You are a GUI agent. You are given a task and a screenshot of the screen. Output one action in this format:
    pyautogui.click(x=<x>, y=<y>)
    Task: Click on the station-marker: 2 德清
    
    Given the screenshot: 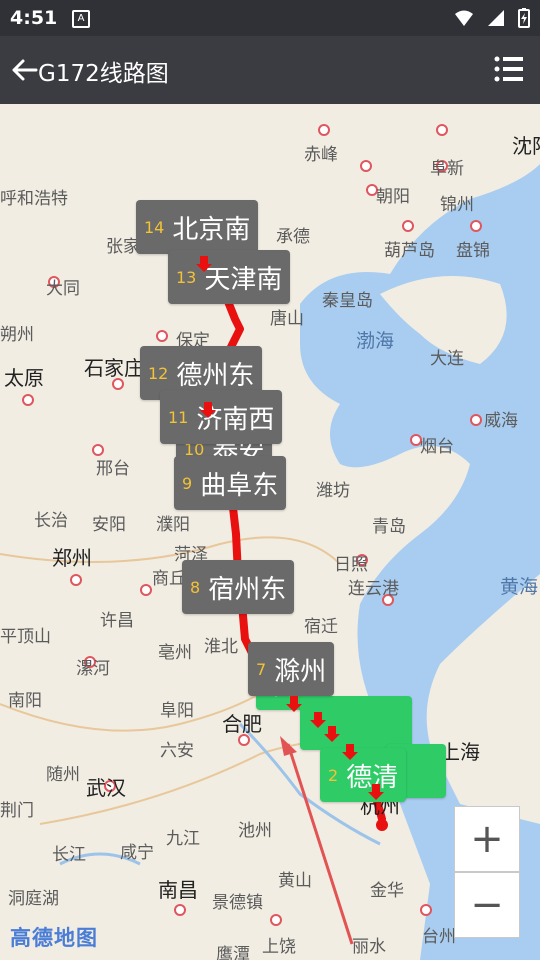 What is the action you would take?
    pyautogui.click(x=363, y=775)
    